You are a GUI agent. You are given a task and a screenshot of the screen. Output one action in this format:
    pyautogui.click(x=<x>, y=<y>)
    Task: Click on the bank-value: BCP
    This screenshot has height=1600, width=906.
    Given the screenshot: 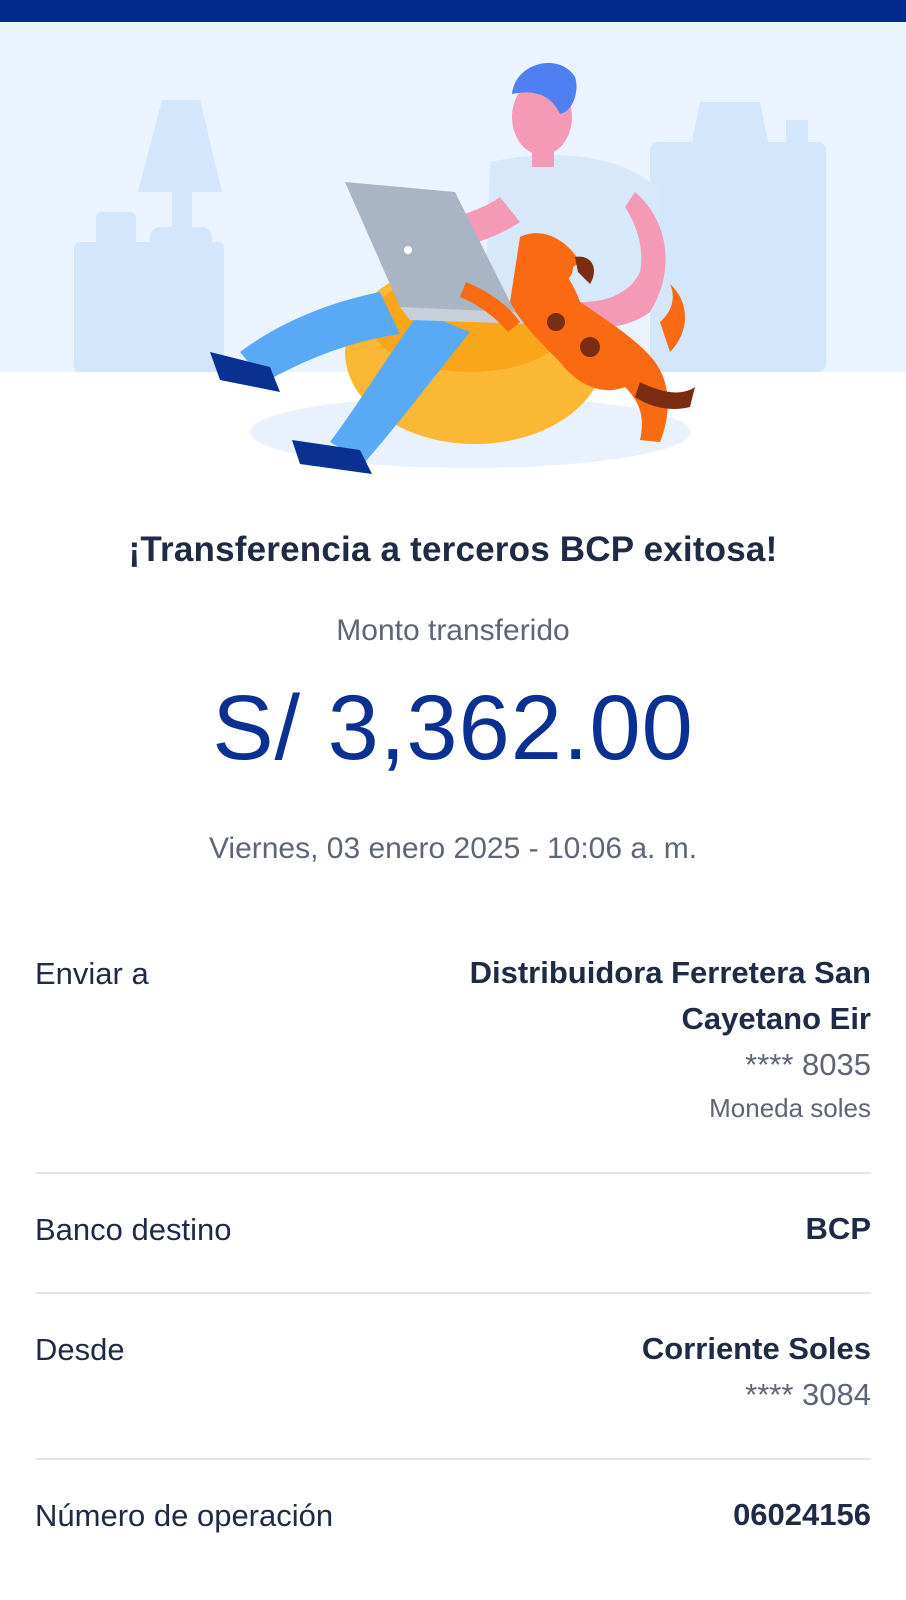 What is the action you would take?
    pyautogui.click(x=838, y=1229)
    